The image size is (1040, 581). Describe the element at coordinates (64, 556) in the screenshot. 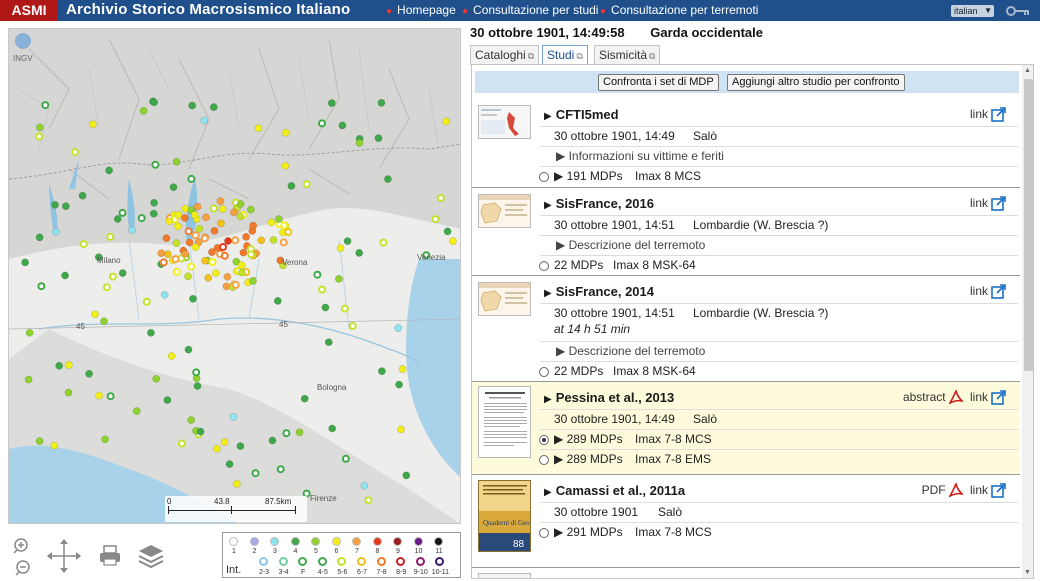

I see `pan-icon` at that location.